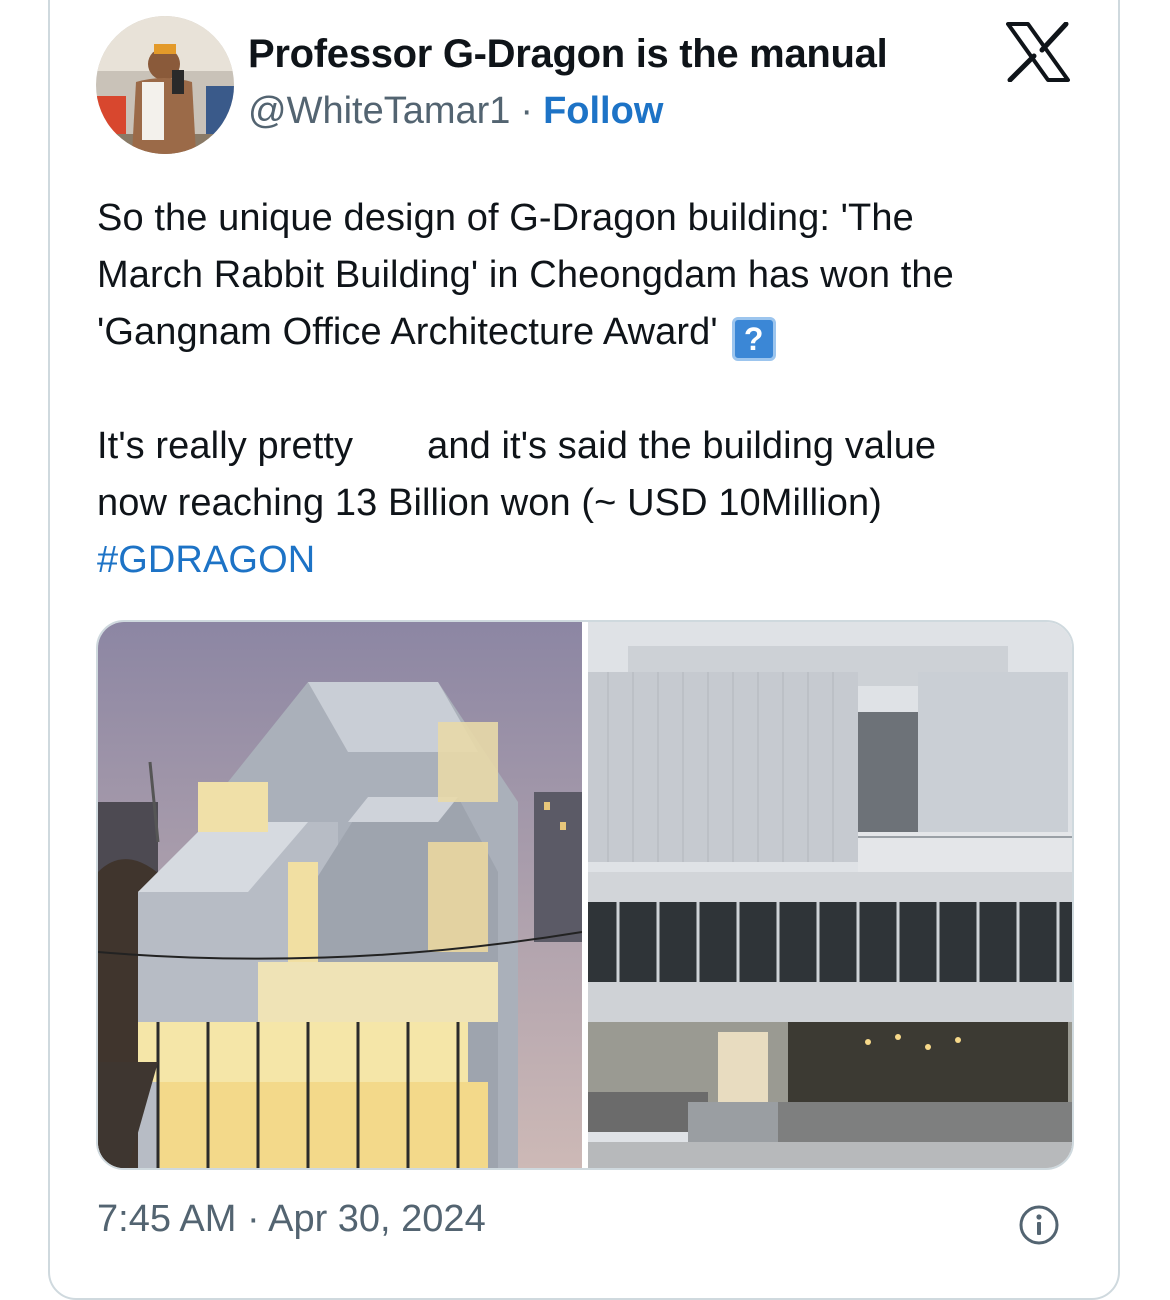 The width and height of the screenshot is (1170, 1300). What do you see at coordinates (603, 111) in the screenshot?
I see `follow-button: Follow` at bounding box center [603, 111].